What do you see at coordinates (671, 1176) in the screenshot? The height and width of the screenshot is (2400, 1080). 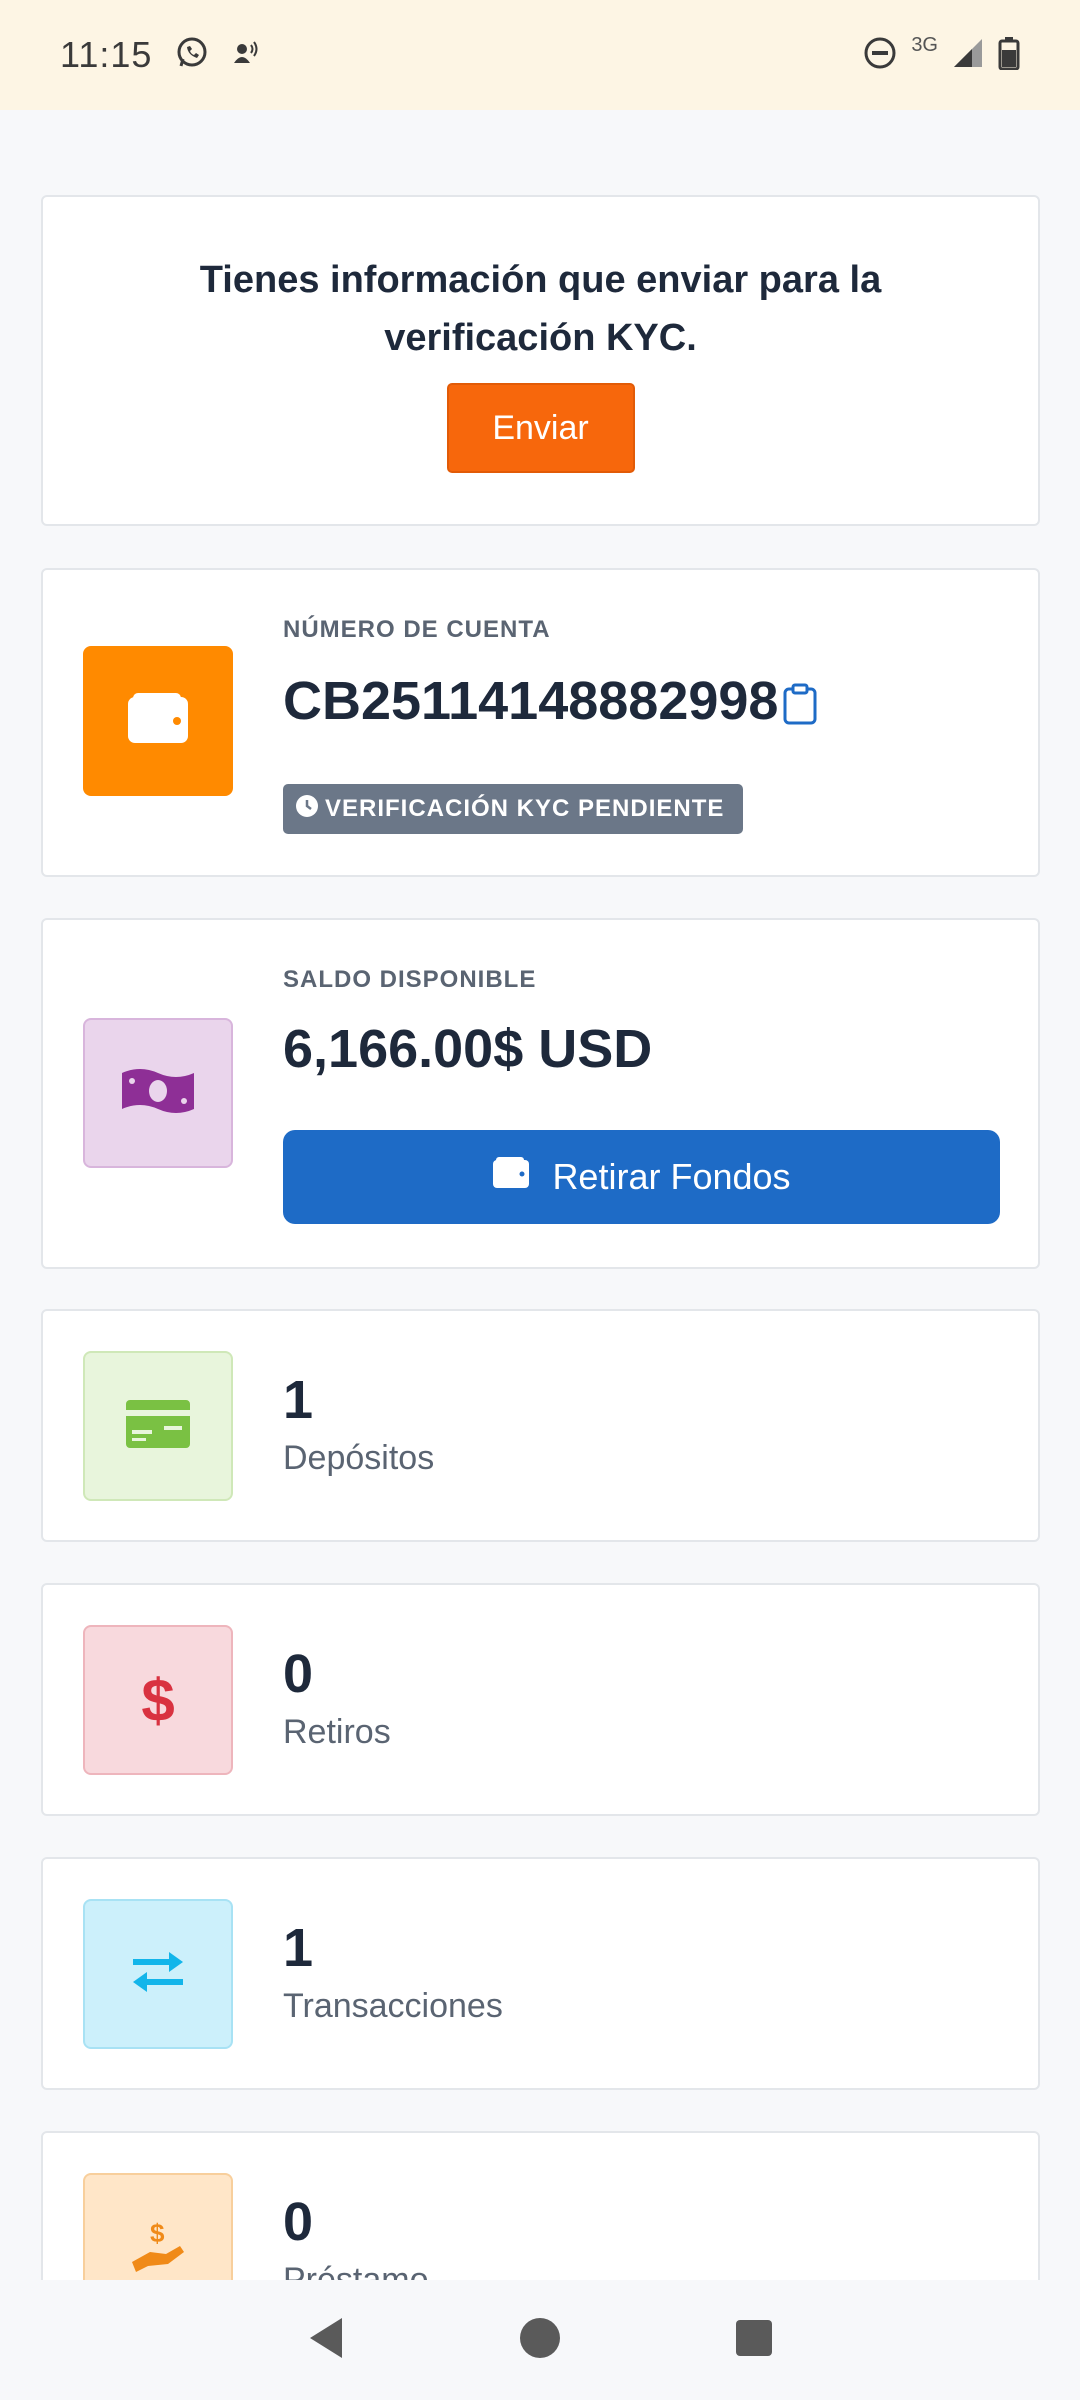 I see `withdraw-funds-label: Retirar Fondos` at bounding box center [671, 1176].